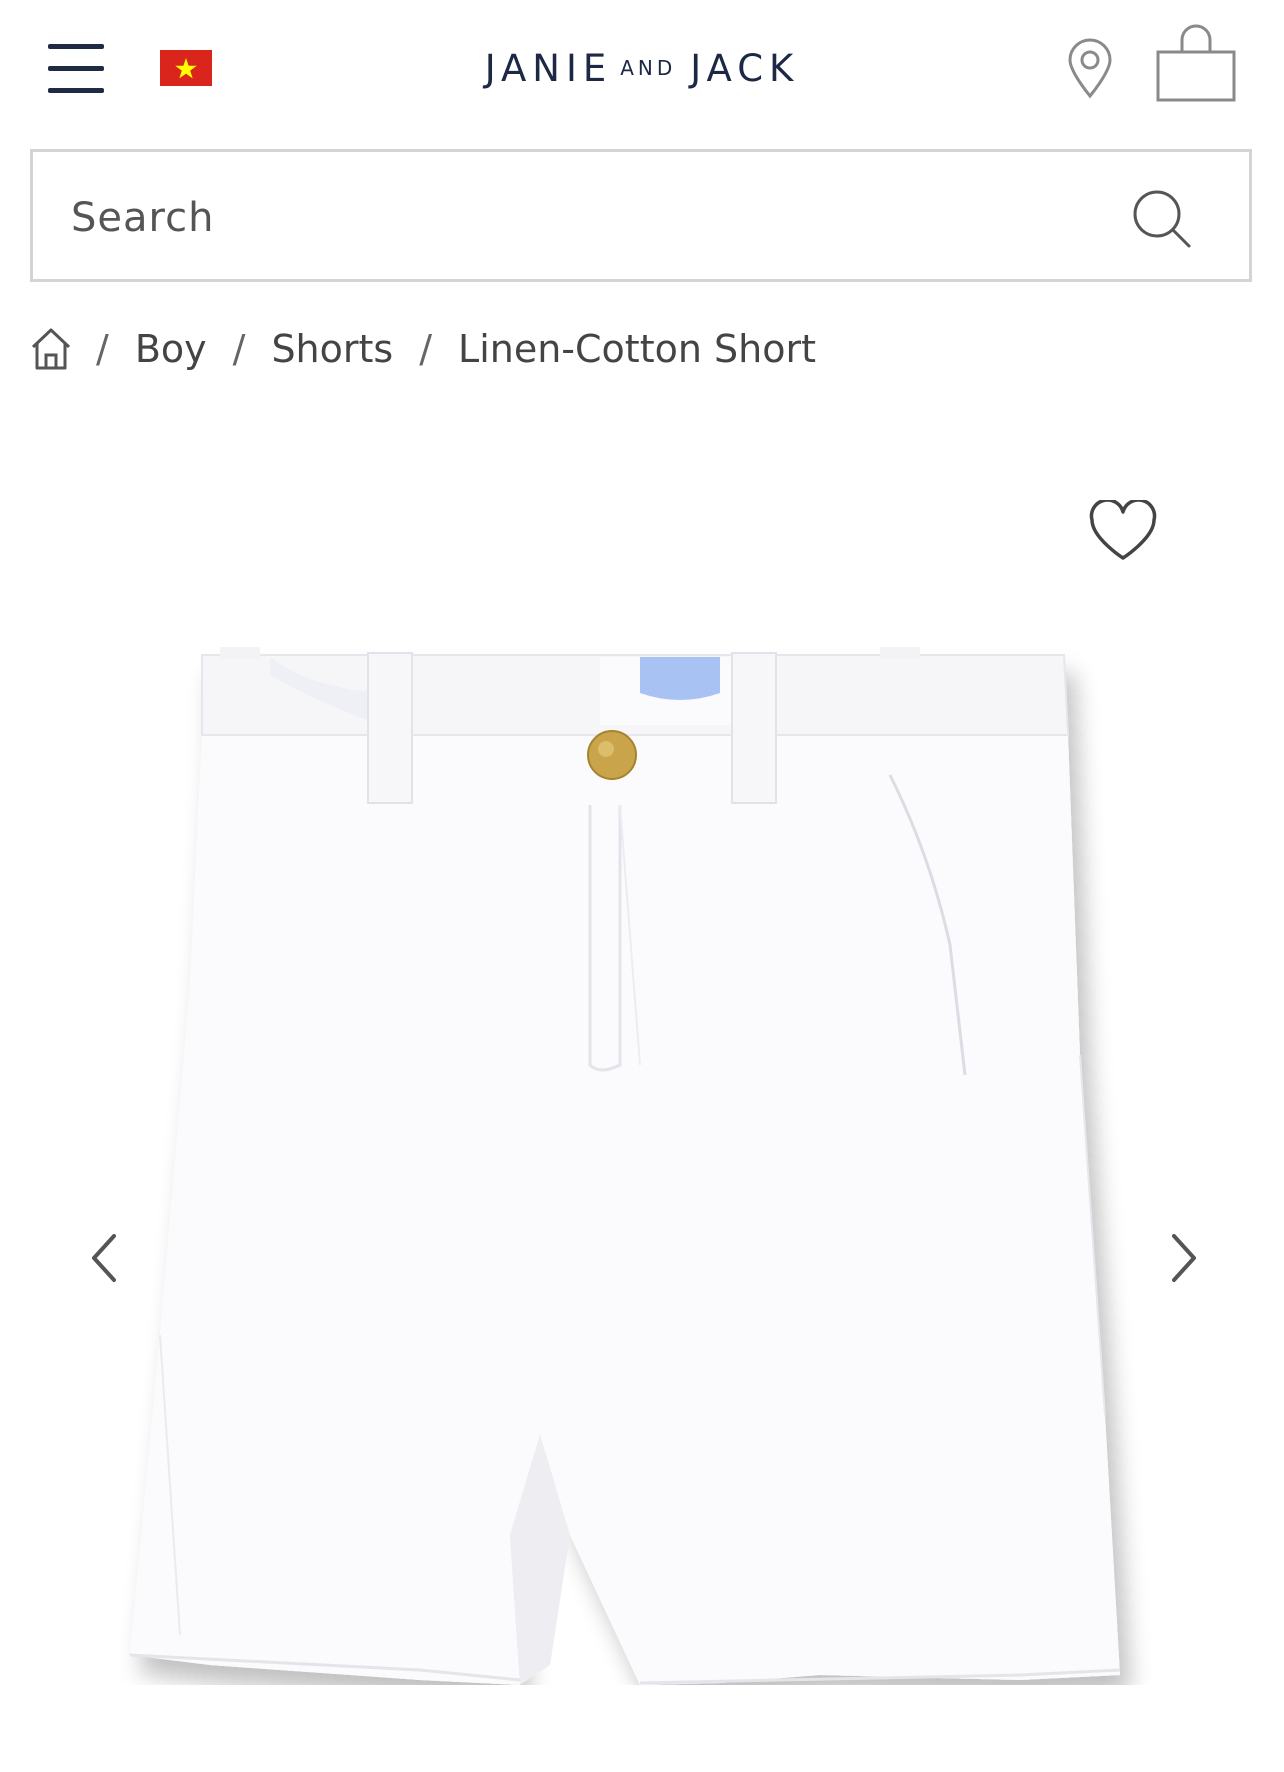 This screenshot has width=1284, height=1772. Describe the element at coordinates (648, 68) in the screenshot. I see `logo-word-and: AND` at that location.